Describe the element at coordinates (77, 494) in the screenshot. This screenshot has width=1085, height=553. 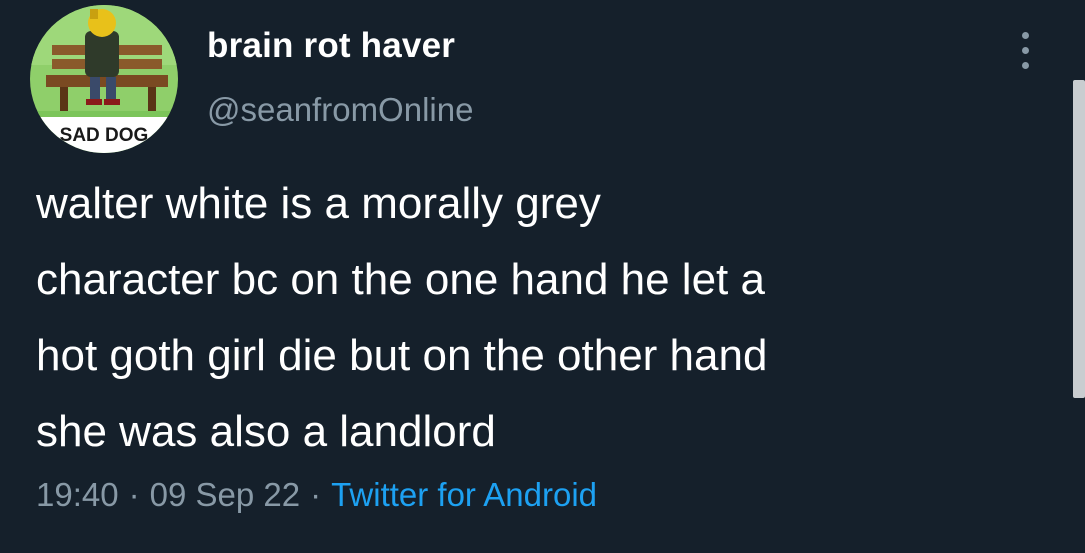
I see `tweet-time: 19:40` at that location.